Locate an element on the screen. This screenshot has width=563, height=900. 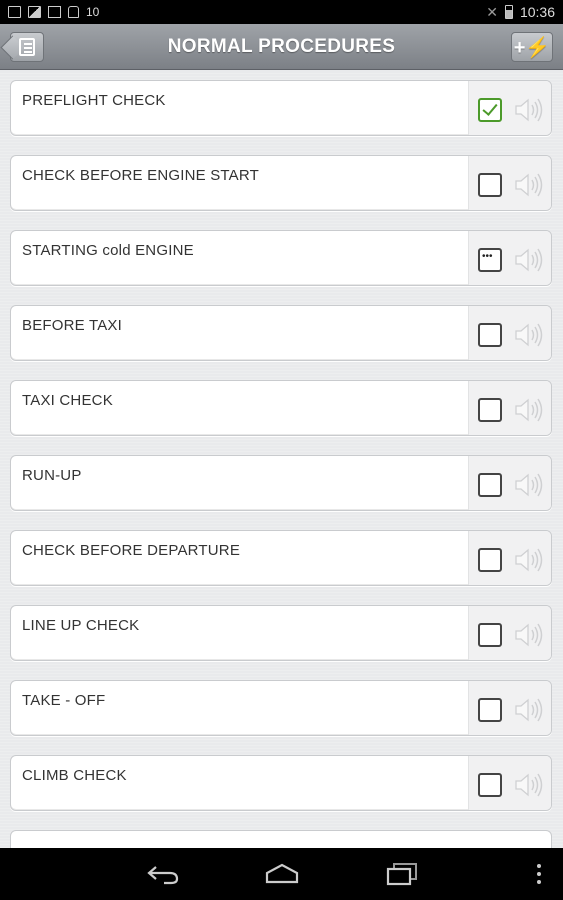
checklist-item-label: BEFORE TAXI is located at coordinates (72, 325).